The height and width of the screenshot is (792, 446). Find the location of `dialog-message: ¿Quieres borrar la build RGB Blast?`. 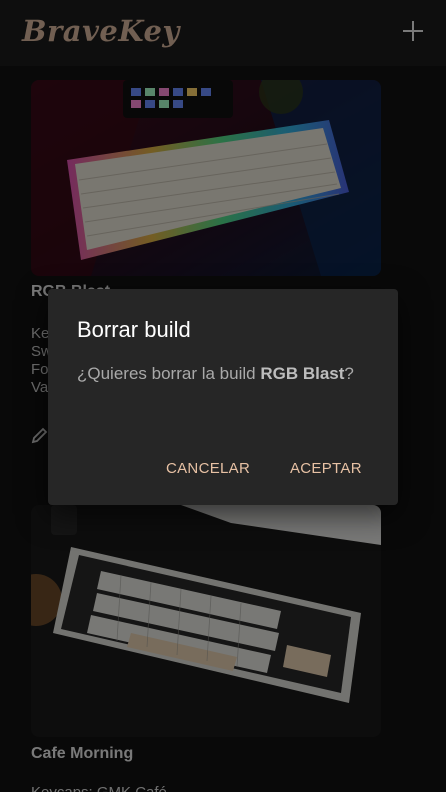

dialog-message: ¿Quieres borrar la build RGB Blast? is located at coordinates (227, 374).